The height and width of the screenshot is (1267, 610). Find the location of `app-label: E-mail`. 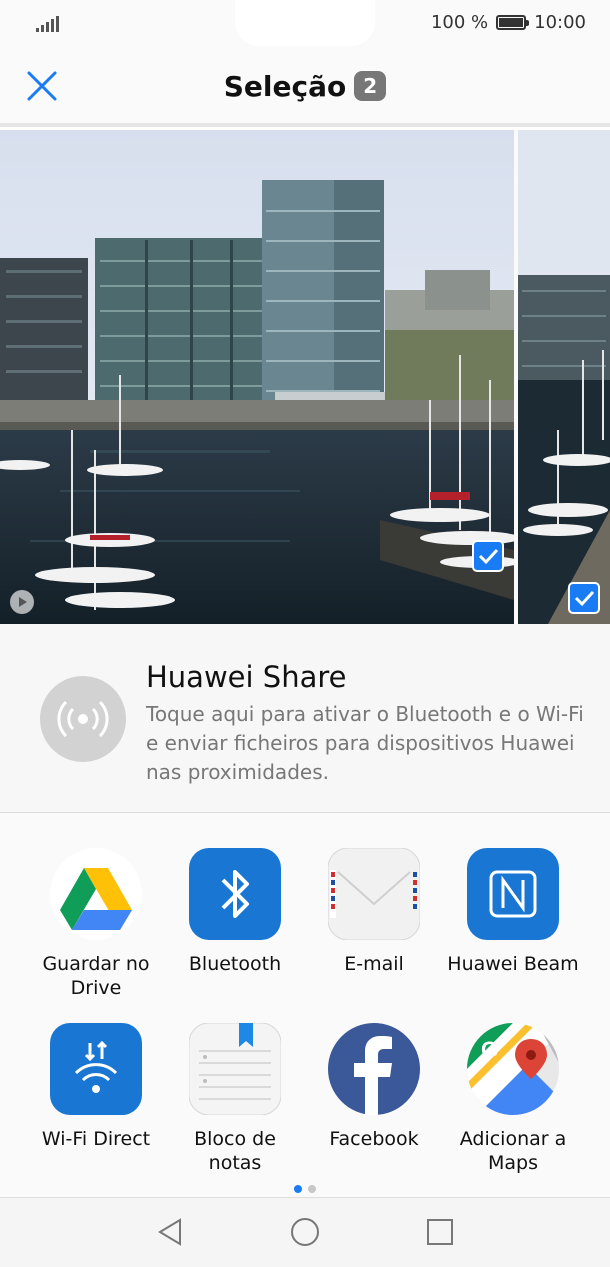

app-label: E-mail is located at coordinates (374, 964).